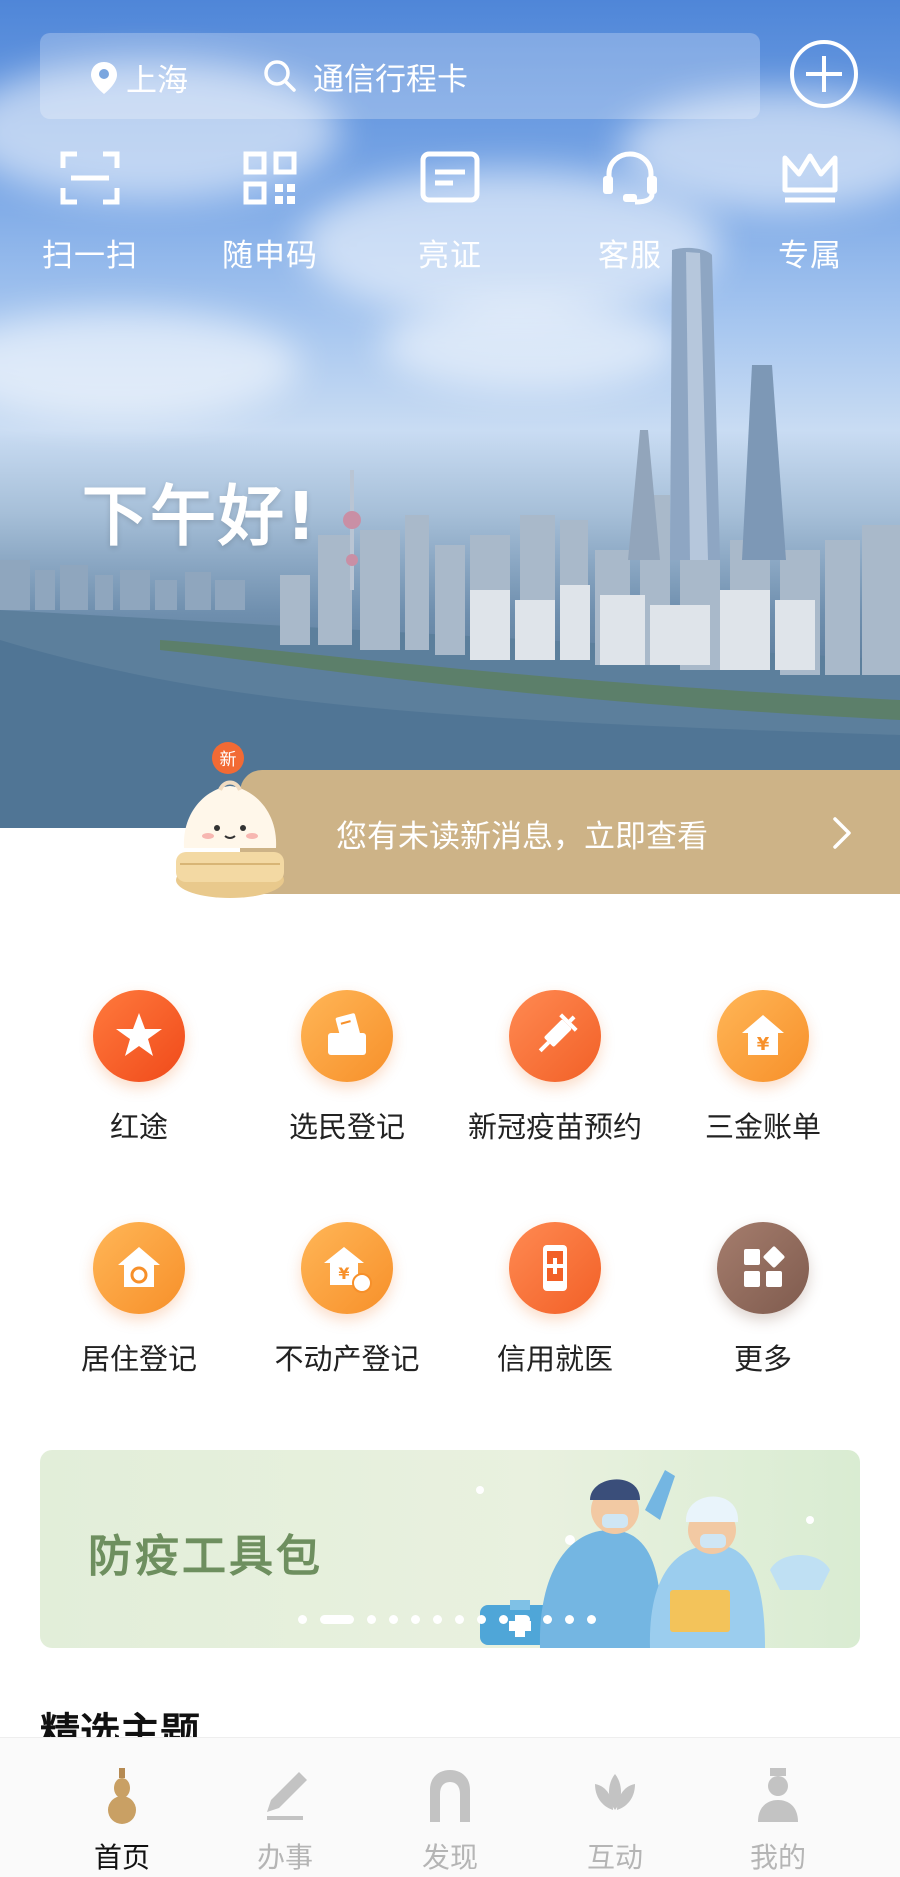  Describe the element at coordinates (205, 1556) in the screenshot. I see `banner-title: 防疫工具包` at that location.